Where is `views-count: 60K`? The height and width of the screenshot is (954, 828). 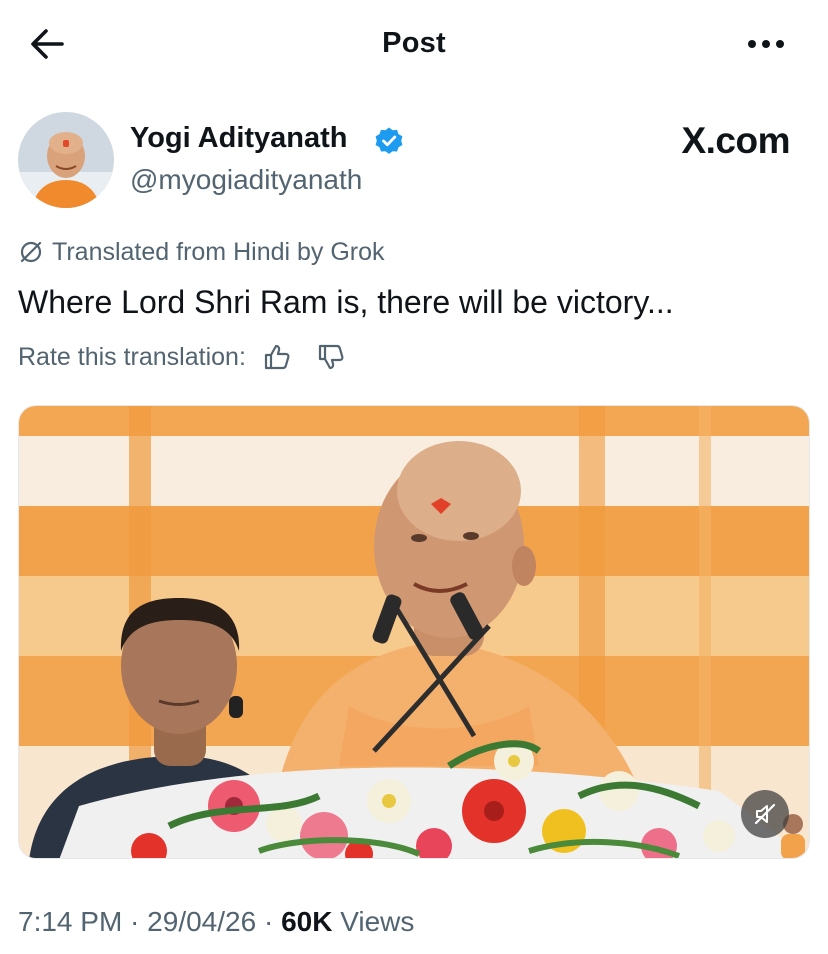
views-count: 60K is located at coordinates (306, 921).